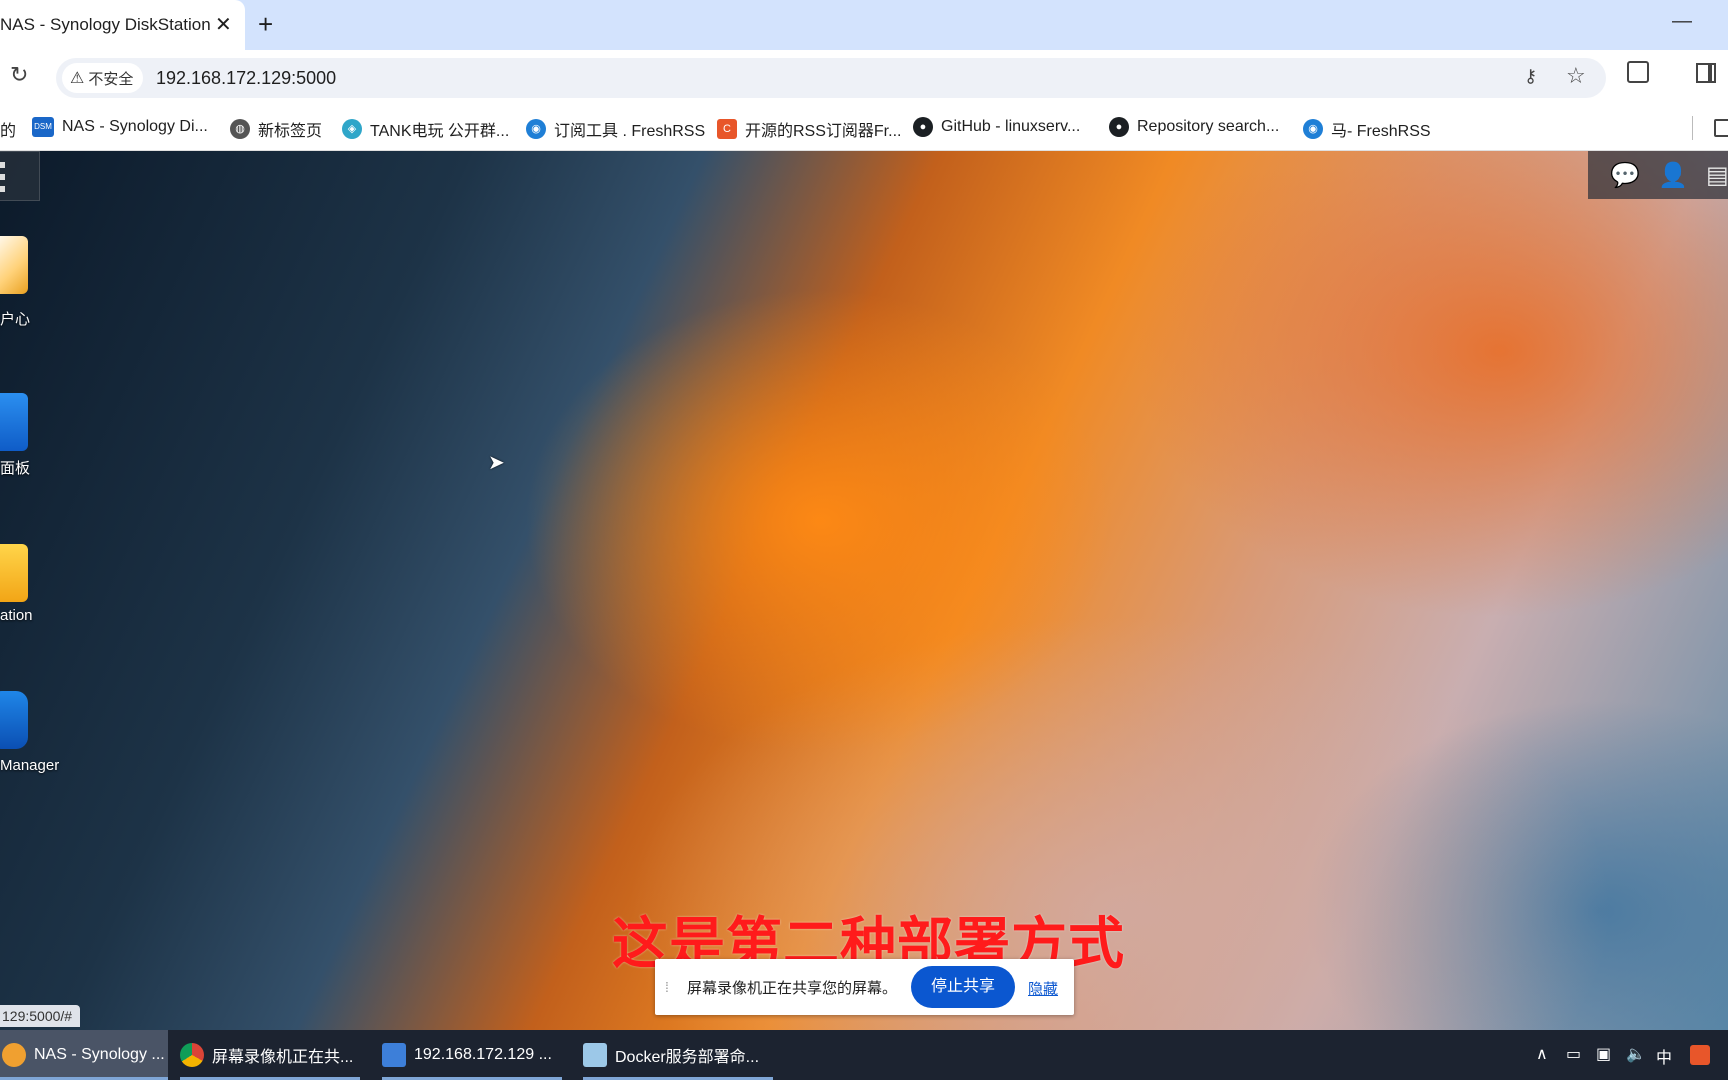 The image size is (1728, 1080). Describe the element at coordinates (14, 265) in the screenshot. I see `package-center-icon` at that location.